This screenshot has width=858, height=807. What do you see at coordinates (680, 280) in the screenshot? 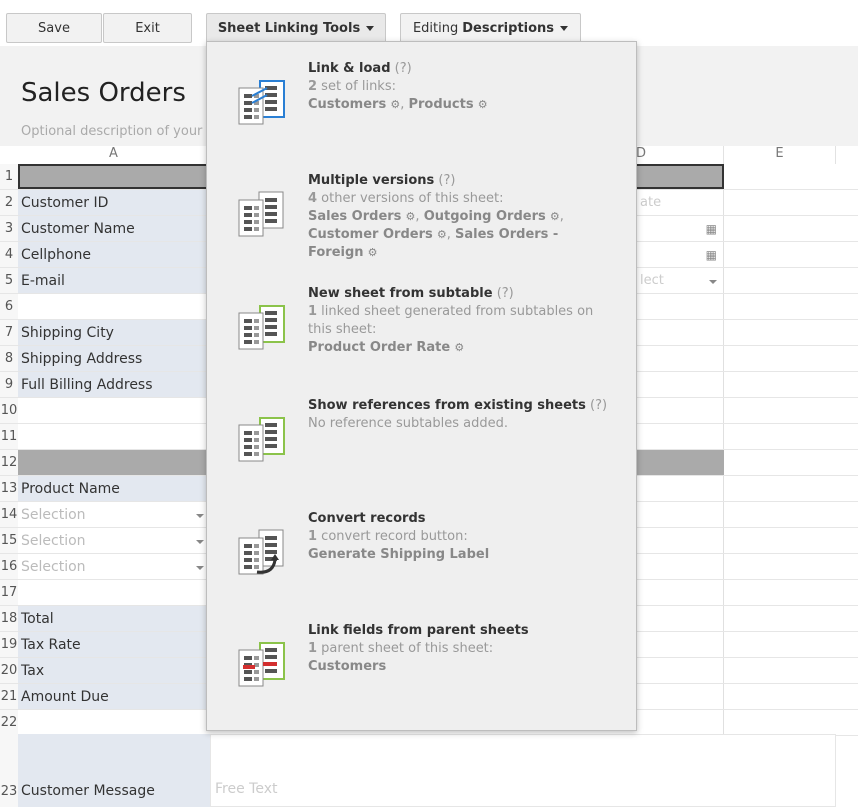
I see `cell-d: lect` at bounding box center [680, 280].